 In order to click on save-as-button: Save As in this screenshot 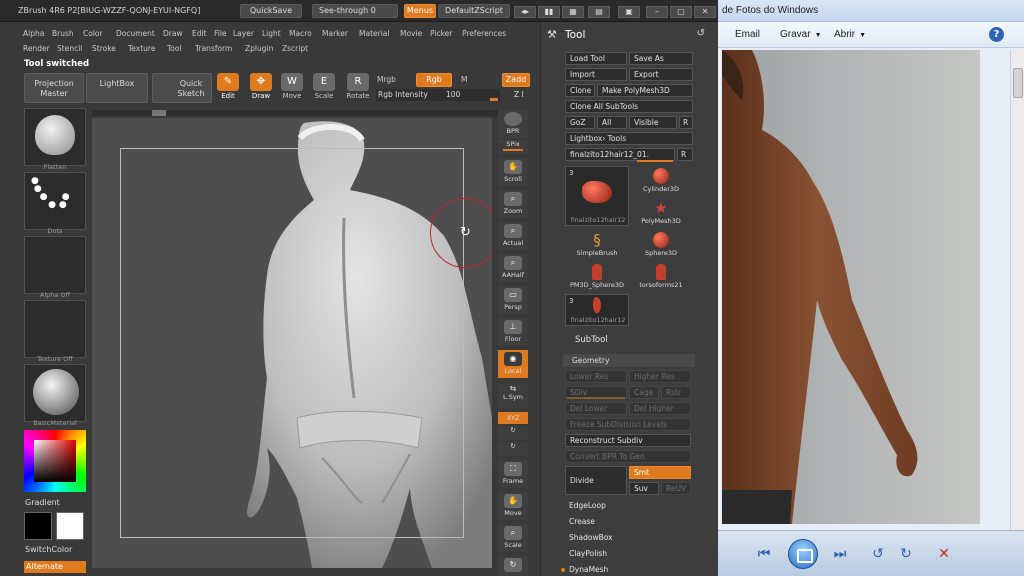, I will do `click(661, 58)`.